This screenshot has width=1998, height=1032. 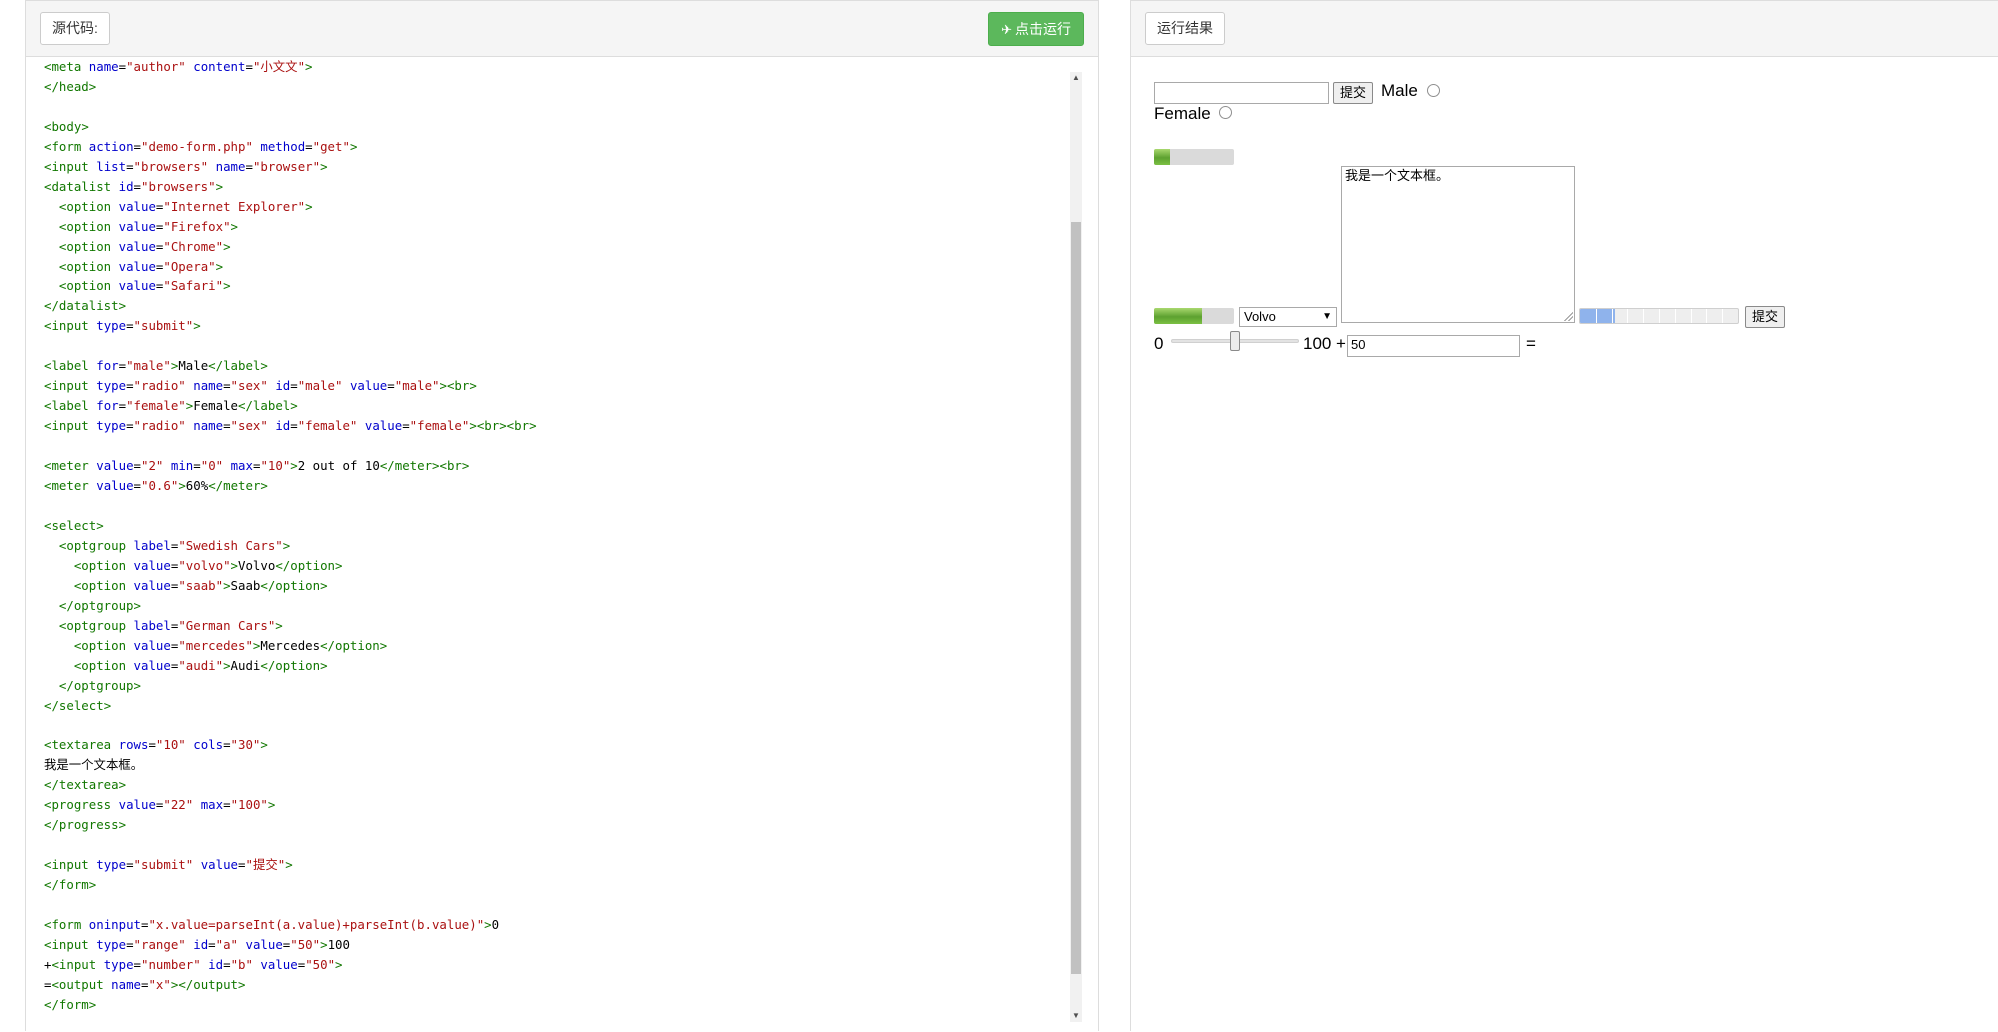 I want to click on scroll-down-arrow-icon: ▼, so click(x=1076, y=1016).